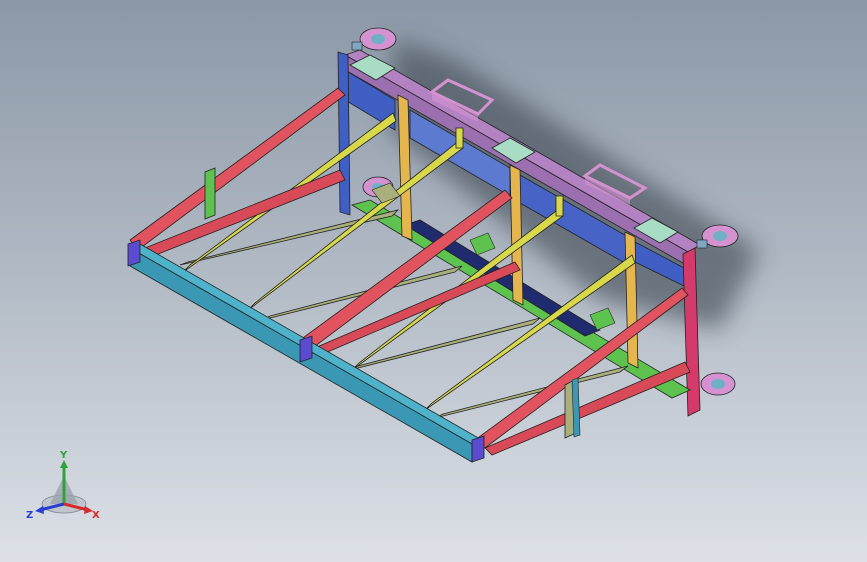  Describe the element at coordinates (718, 384) in the screenshot. I see `caster-bottom-right` at that location.